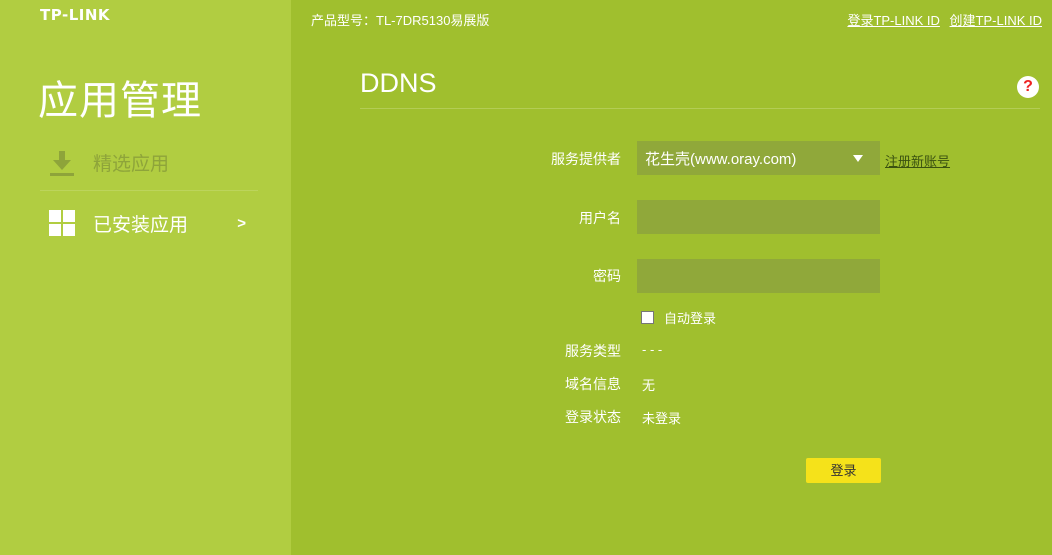 Image resolution: width=1052 pixels, height=555 pixels. What do you see at coordinates (241, 223) in the screenshot?
I see `chevron-right-icon: >` at bounding box center [241, 223].